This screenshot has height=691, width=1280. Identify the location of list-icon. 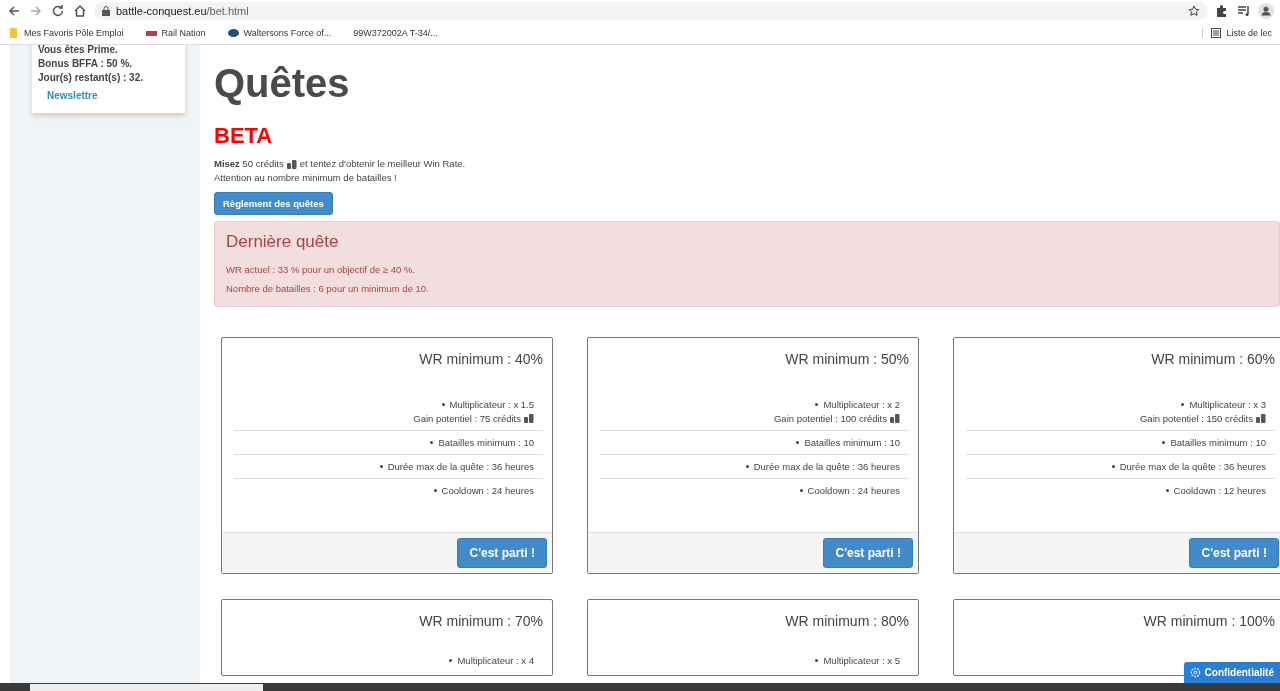
(1216, 33).